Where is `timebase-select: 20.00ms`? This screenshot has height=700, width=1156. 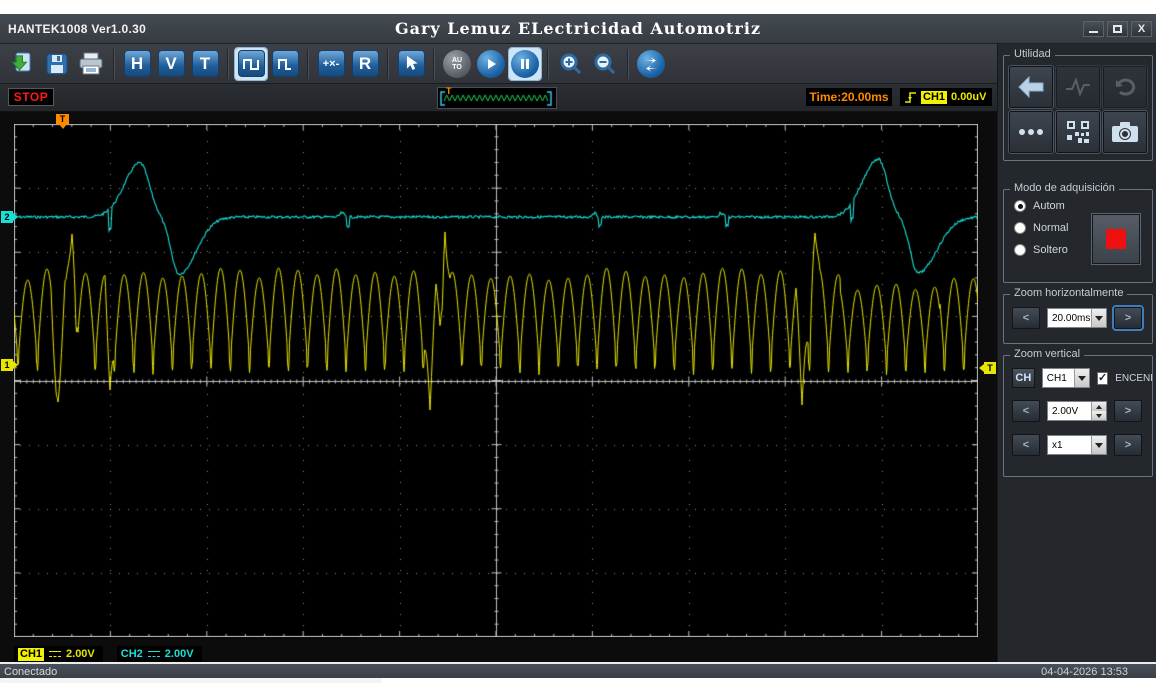 timebase-select: 20.00ms is located at coordinates (1077, 318).